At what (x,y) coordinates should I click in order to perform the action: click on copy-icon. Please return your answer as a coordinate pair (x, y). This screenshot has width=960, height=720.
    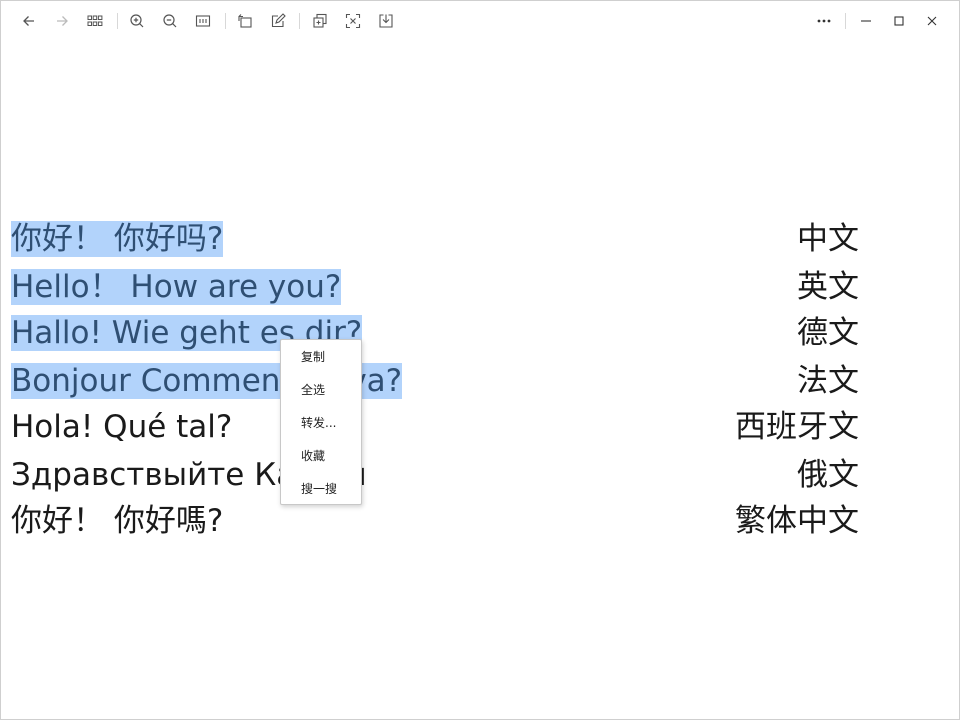
    Looking at the image, I should click on (320, 21).